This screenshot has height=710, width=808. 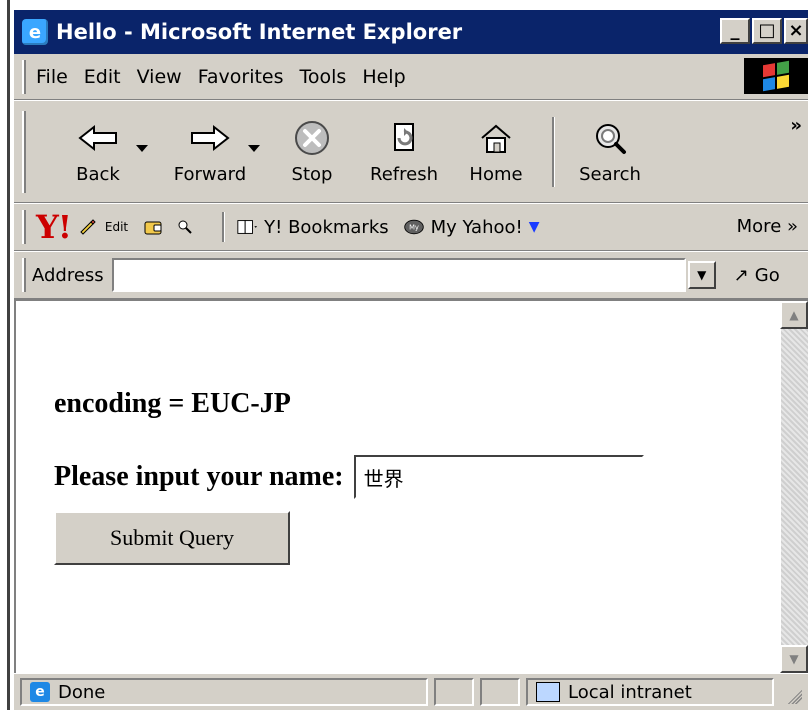 What do you see at coordinates (404, 138) in the screenshot?
I see `refresh-icon` at bounding box center [404, 138].